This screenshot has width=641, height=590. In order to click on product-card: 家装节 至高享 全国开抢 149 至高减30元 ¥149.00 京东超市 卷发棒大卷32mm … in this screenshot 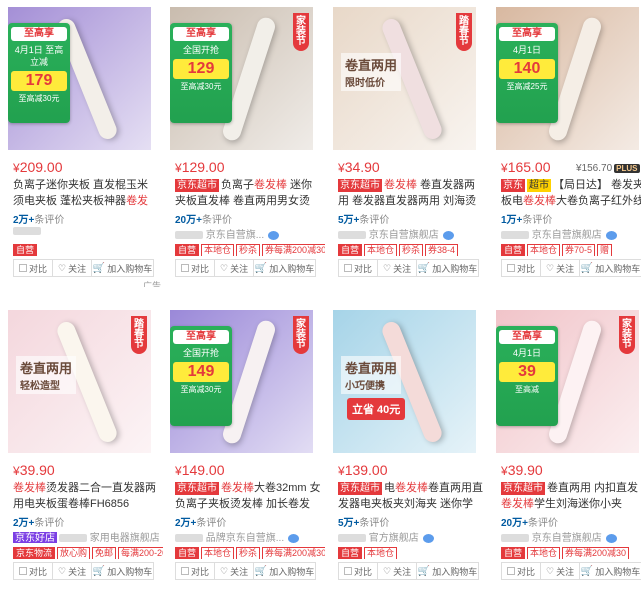, I will do `click(247, 450)`.